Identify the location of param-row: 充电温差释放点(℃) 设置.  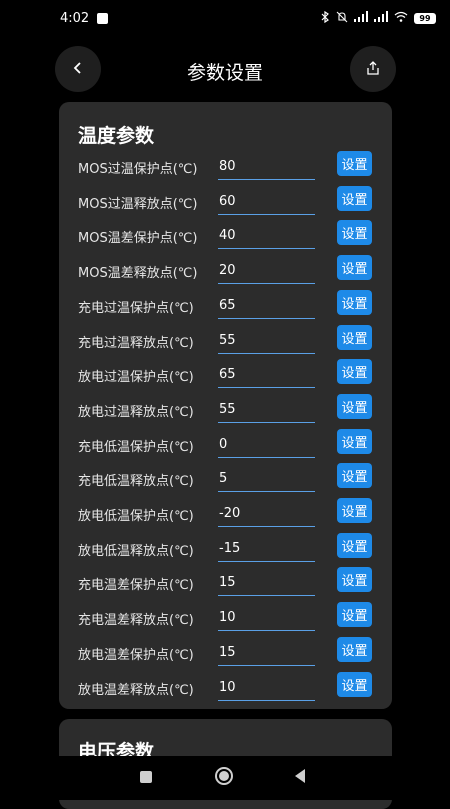
(225, 618).